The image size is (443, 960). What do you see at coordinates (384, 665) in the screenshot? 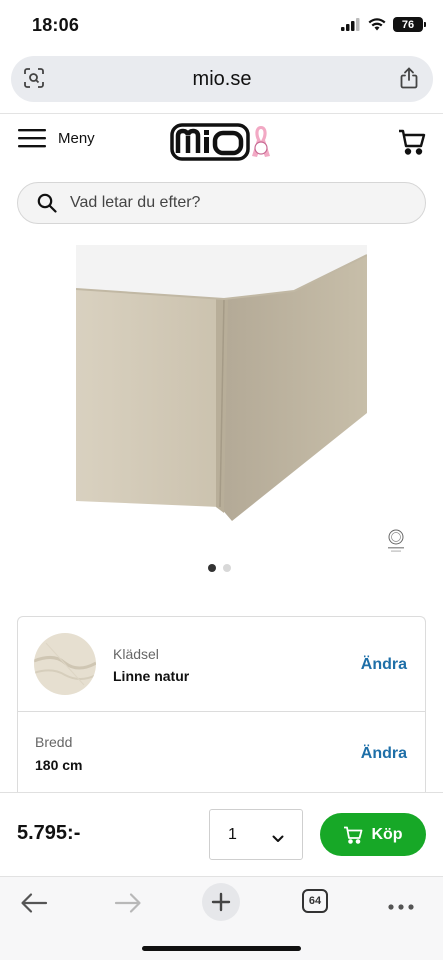
I see `change-fabric-link: Ändra` at bounding box center [384, 665].